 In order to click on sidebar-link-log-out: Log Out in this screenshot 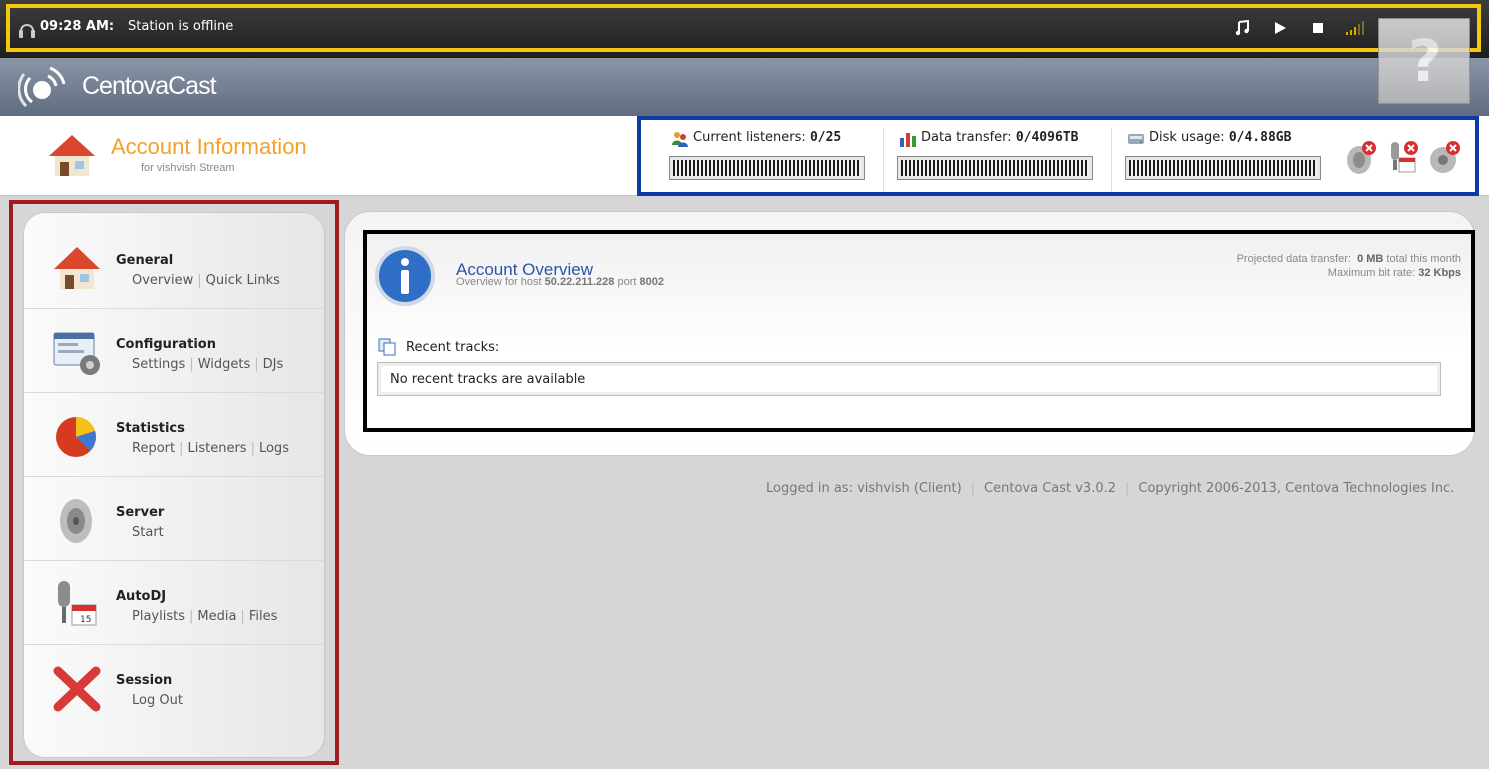, I will do `click(157, 700)`.